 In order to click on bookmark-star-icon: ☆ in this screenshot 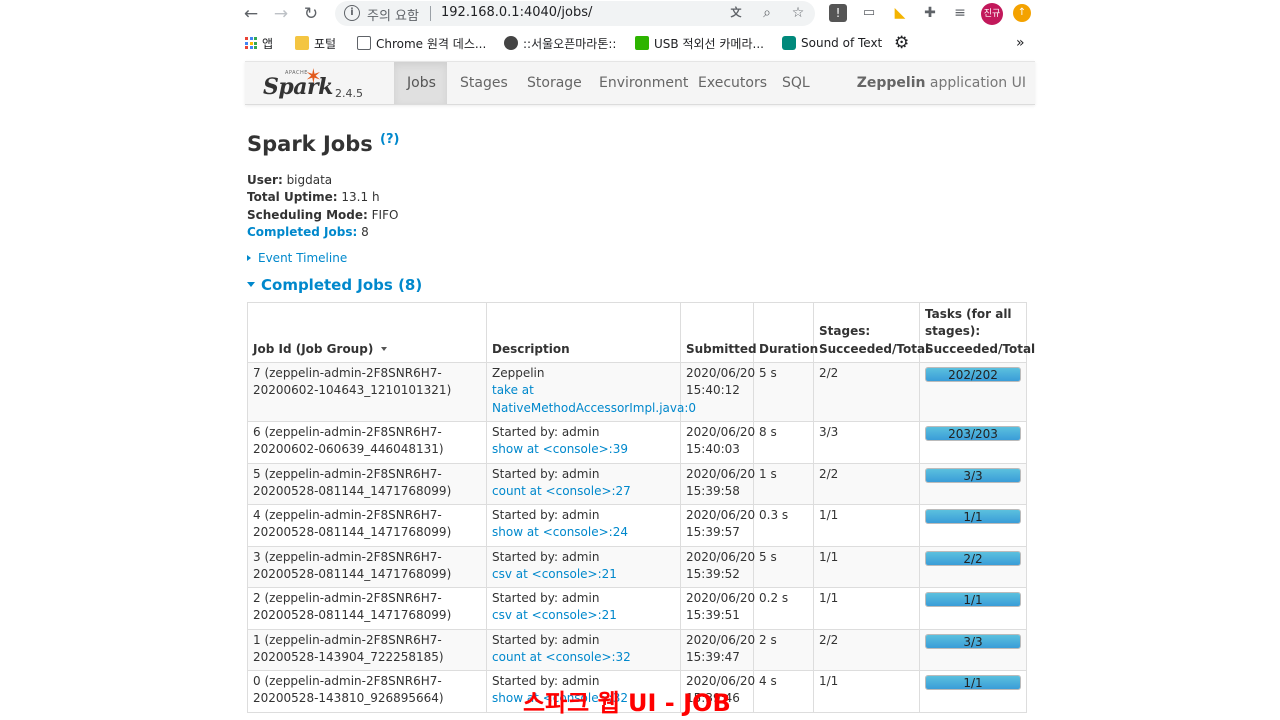, I will do `click(798, 13)`.